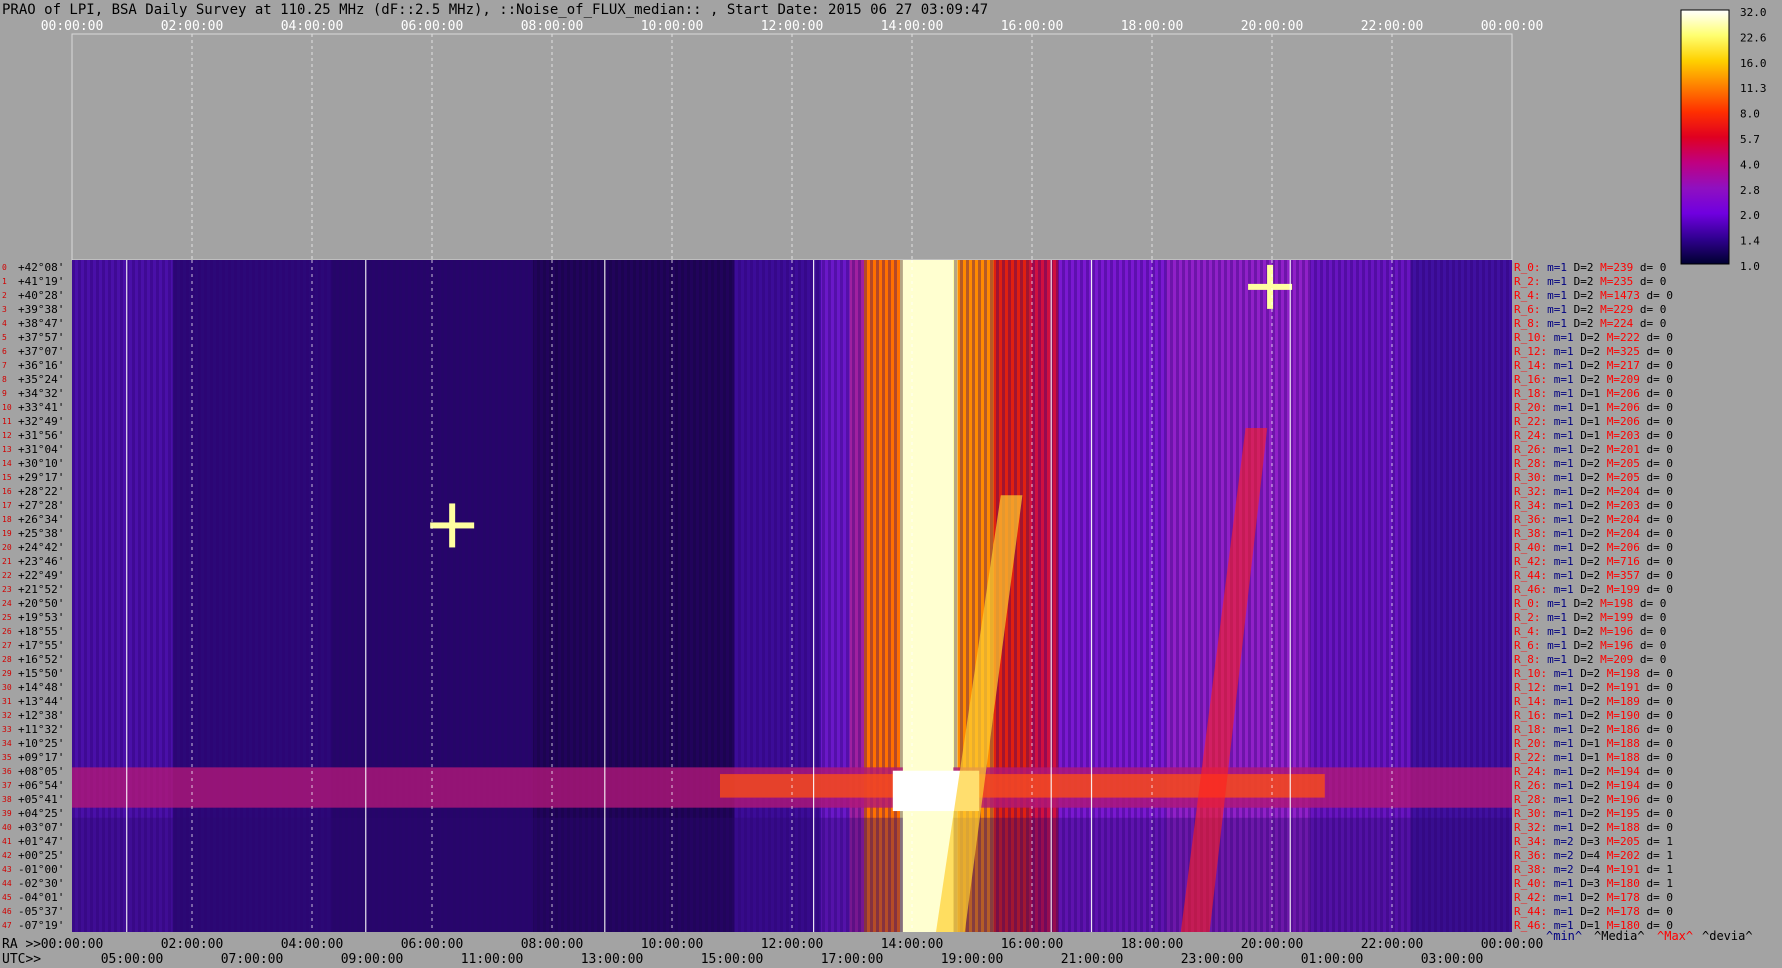 The height and width of the screenshot is (968, 1782). I want to click on declination-label: +41°19', so click(41, 281).